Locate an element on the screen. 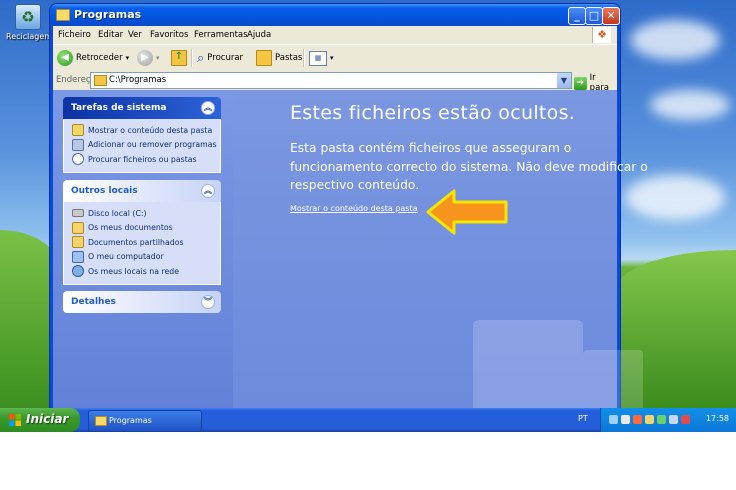  details-header: Detalhes ︾ is located at coordinates (142, 302).